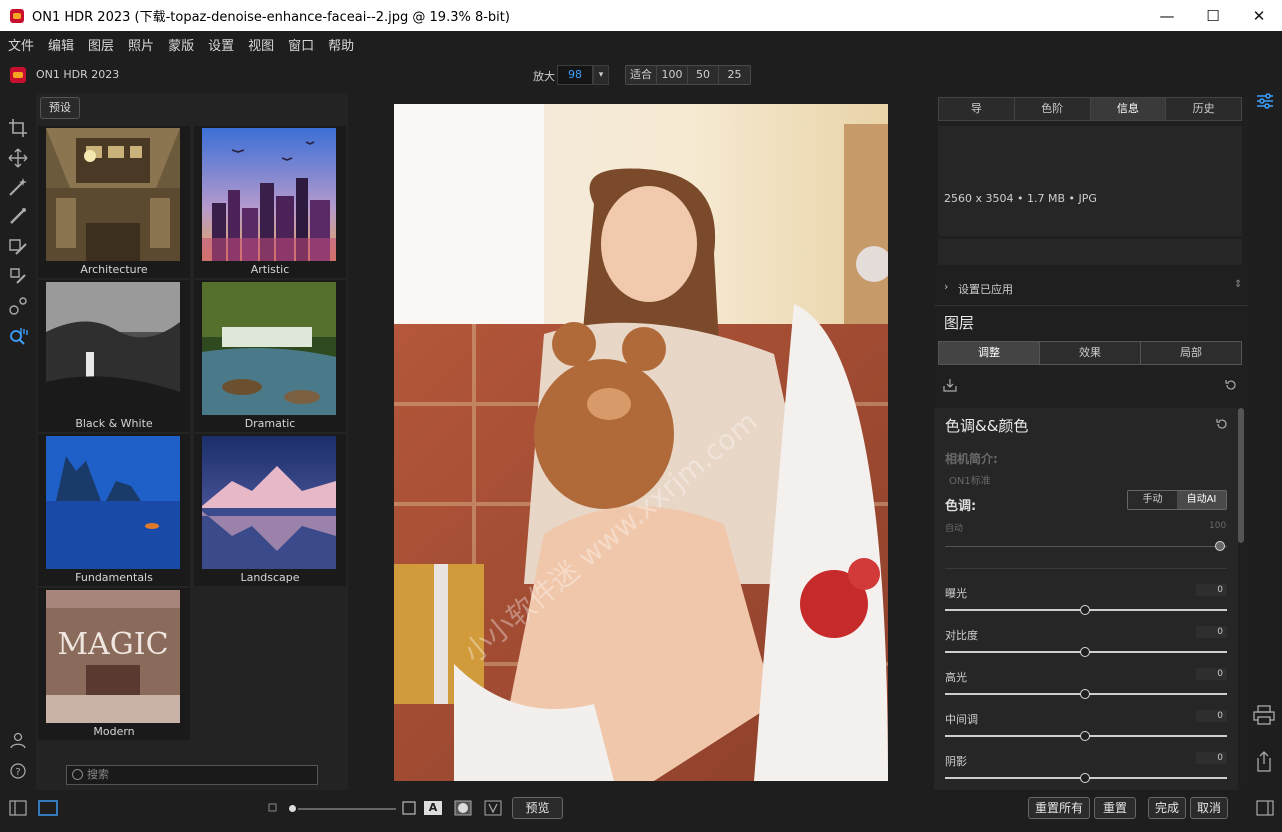 The width and height of the screenshot is (1282, 832). What do you see at coordinates (537, 808) in the screenshot?
I see `preview-button: 预览` at bounding box center [537, 808].